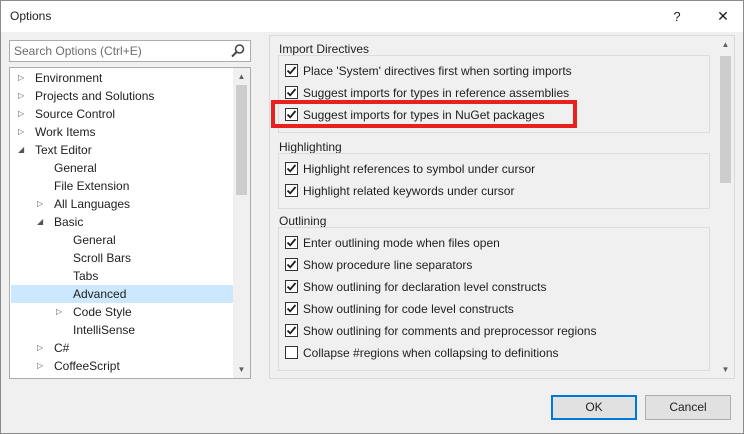  I want to click on tree-item-label: Advanced, so click(100, 294).